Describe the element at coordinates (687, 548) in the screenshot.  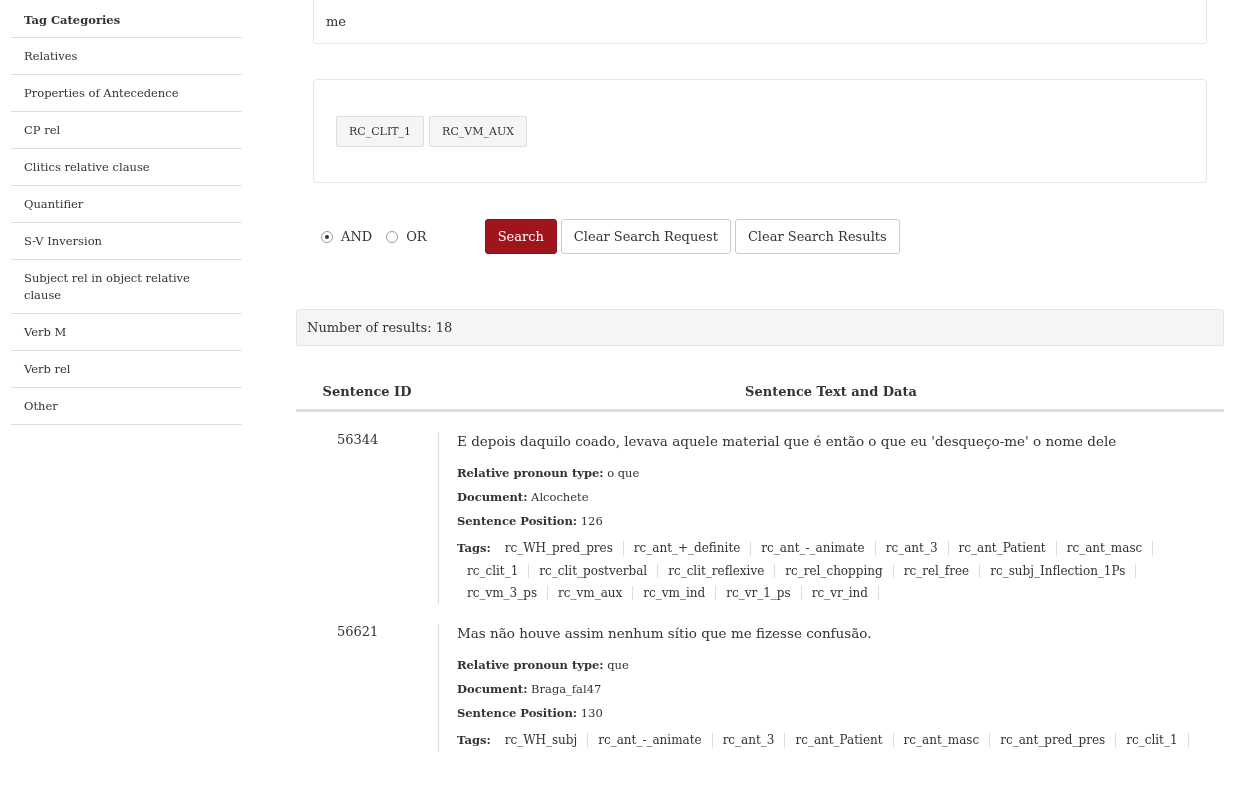
I see `tag-link: rc_ant_+_definite` at that location.